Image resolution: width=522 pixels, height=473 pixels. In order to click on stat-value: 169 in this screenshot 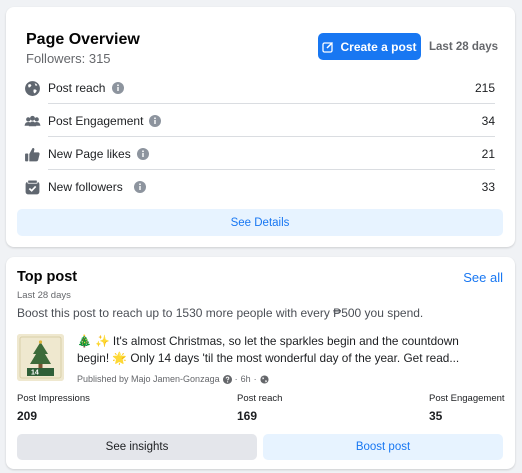, I will do `click(247, 416)`.